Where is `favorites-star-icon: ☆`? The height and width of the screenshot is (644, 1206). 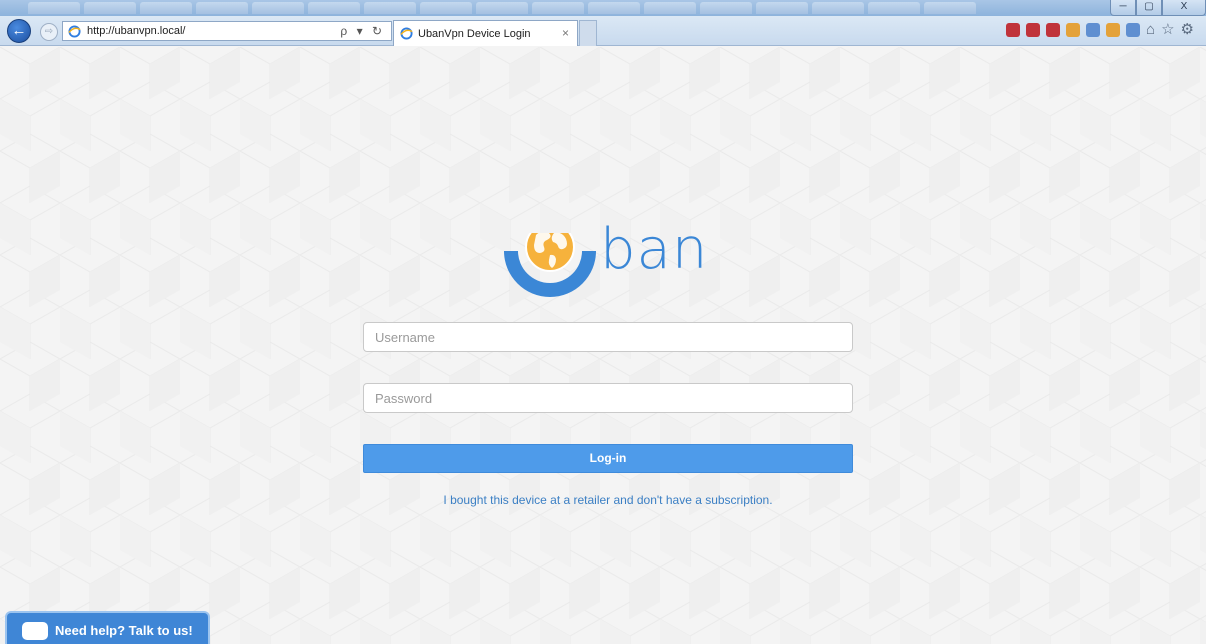 favorites-star-icon: ☆ is located at coordinates (1167, 29).